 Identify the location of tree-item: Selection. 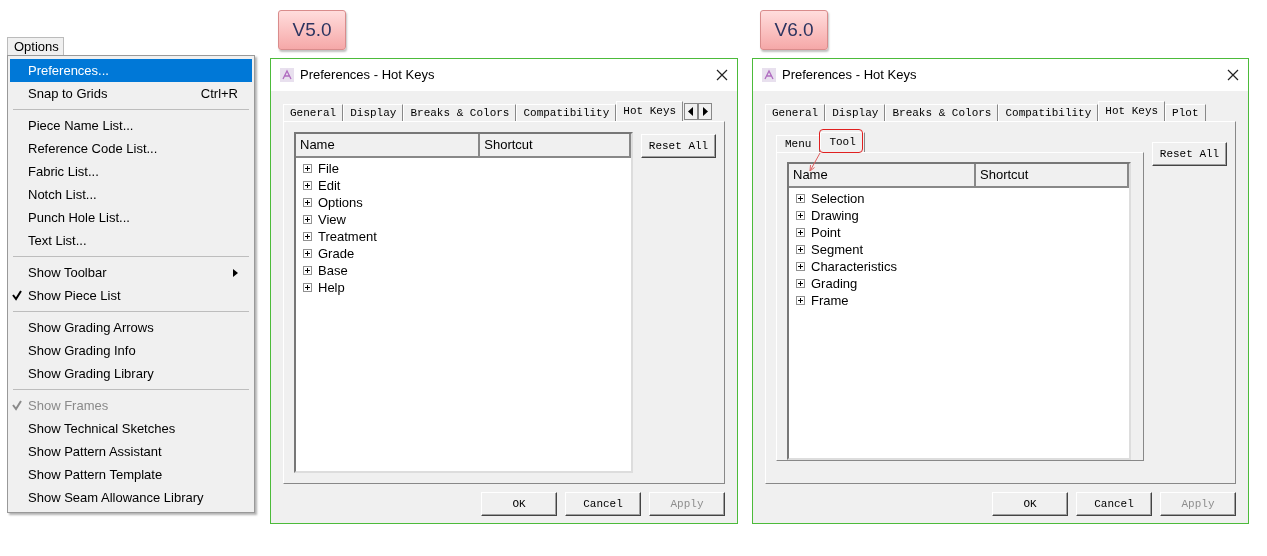
(838, 198).